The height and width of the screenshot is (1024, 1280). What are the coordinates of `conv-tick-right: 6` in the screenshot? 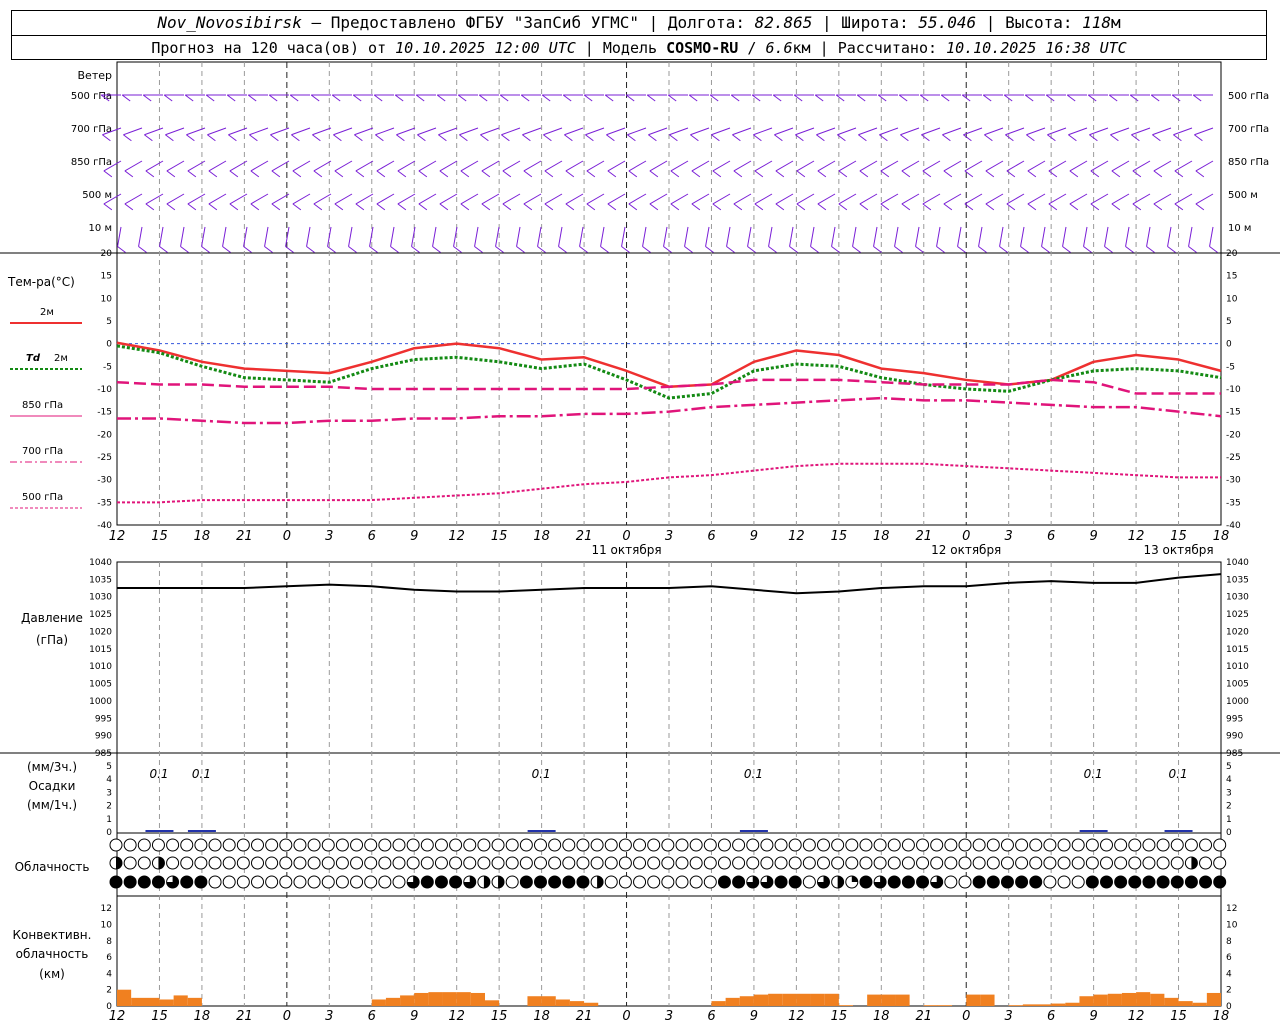 It's located at (1229, 958).